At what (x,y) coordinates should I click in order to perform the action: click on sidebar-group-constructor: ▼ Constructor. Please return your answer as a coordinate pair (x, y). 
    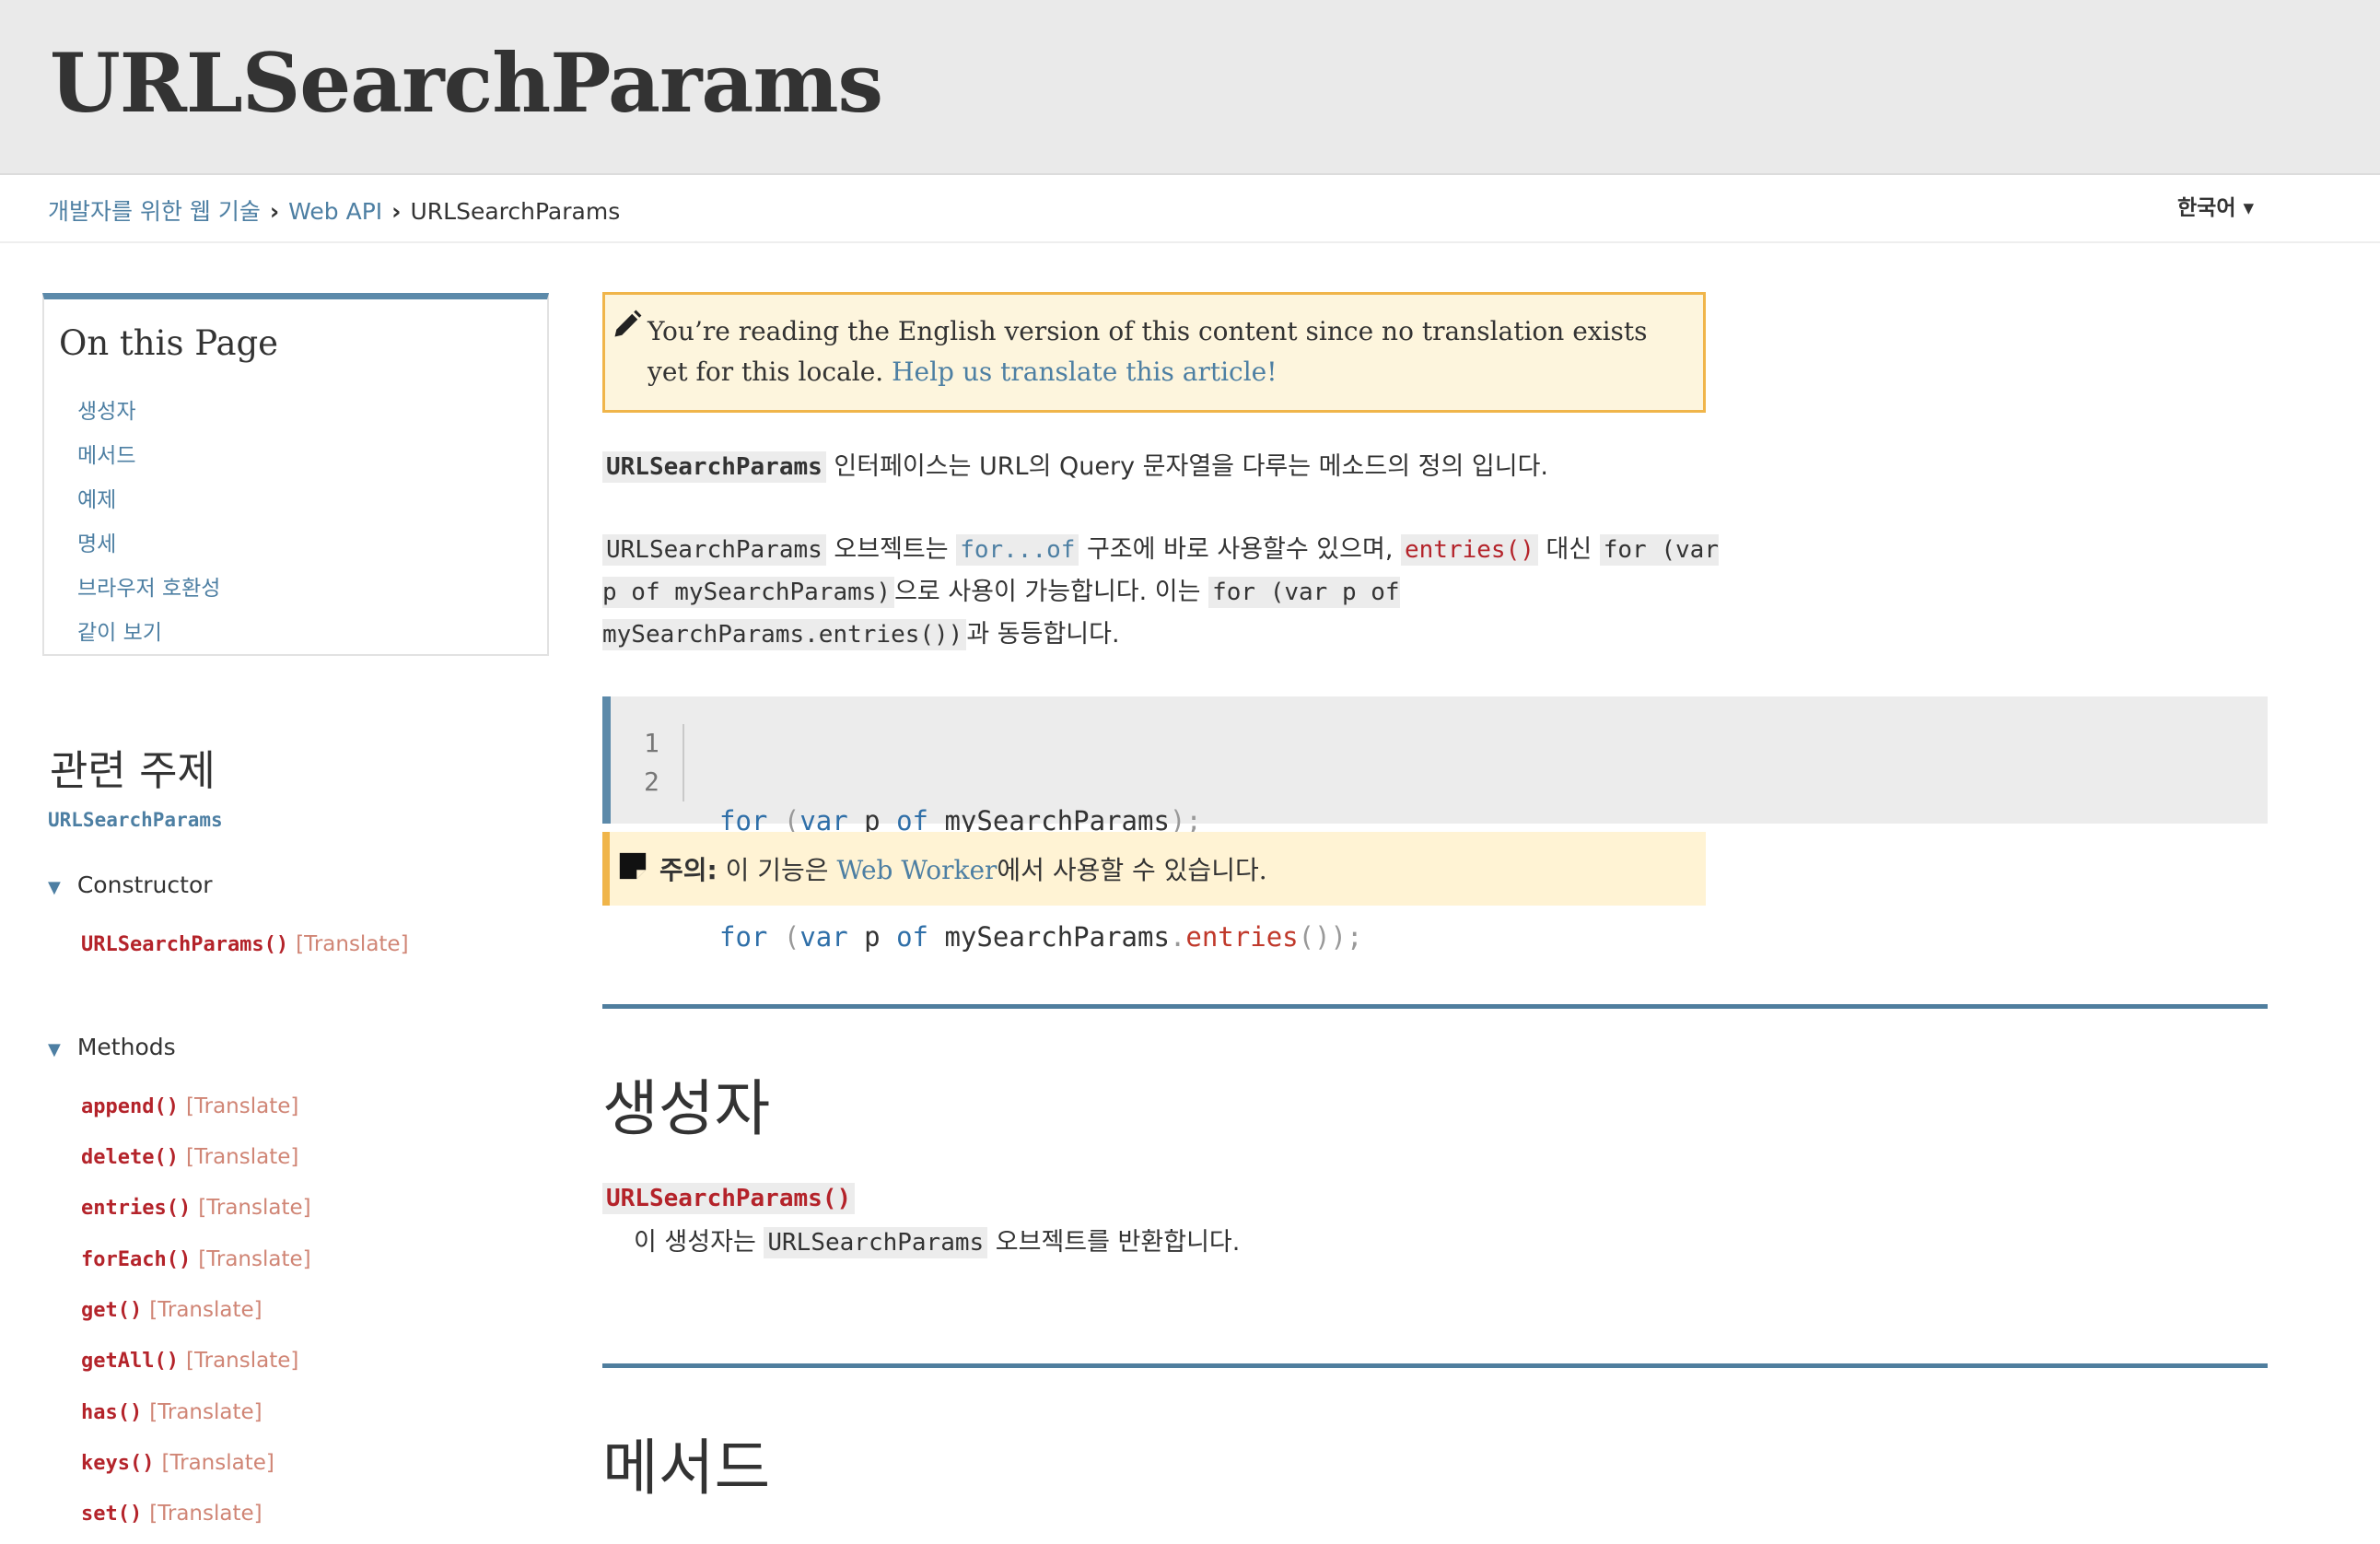
    Looking at the image, I should click on (130, 885).